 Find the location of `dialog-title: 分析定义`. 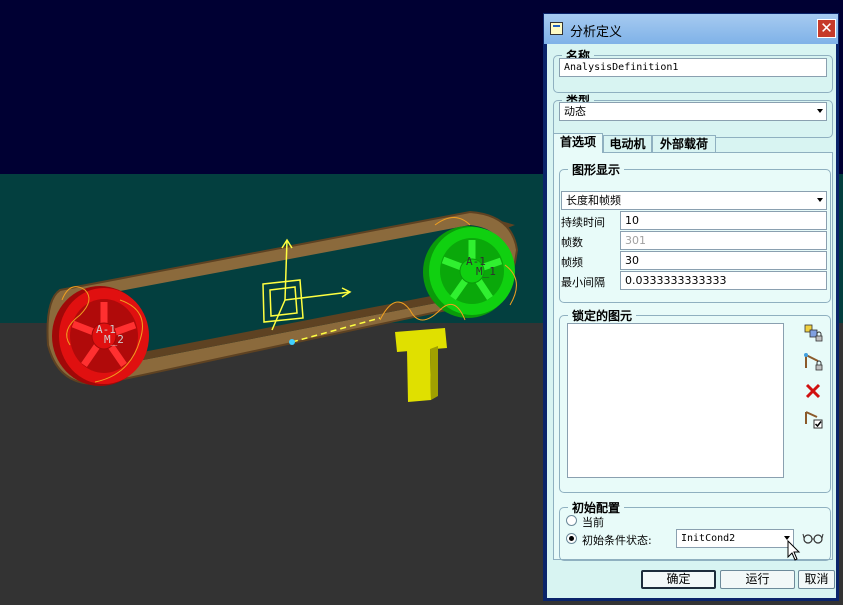

dialog-title: 分析定义 is located at coordinates (596, 32).